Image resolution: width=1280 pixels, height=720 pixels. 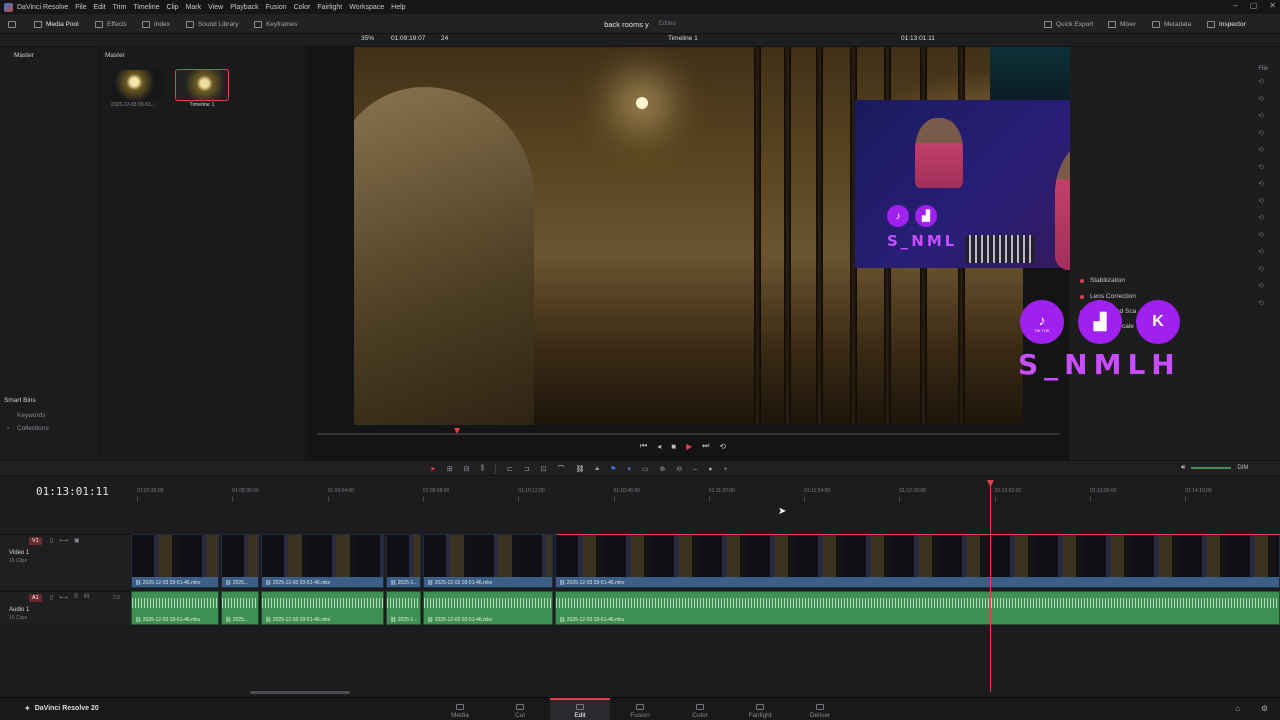 What do you see at coordinates (1254, 5) in the screenshot?
I see `maximize-icon: ▢` at bounding box center [1254, 5].